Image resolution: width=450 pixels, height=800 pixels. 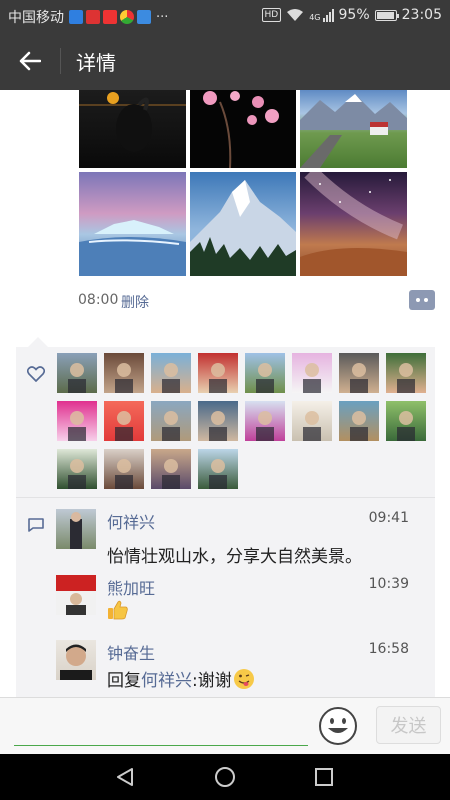 What do you see at coordinates (243, 679) in the screenshot?
I see `tongue-wink-emoji-icon` at bounding box center [243, 679].